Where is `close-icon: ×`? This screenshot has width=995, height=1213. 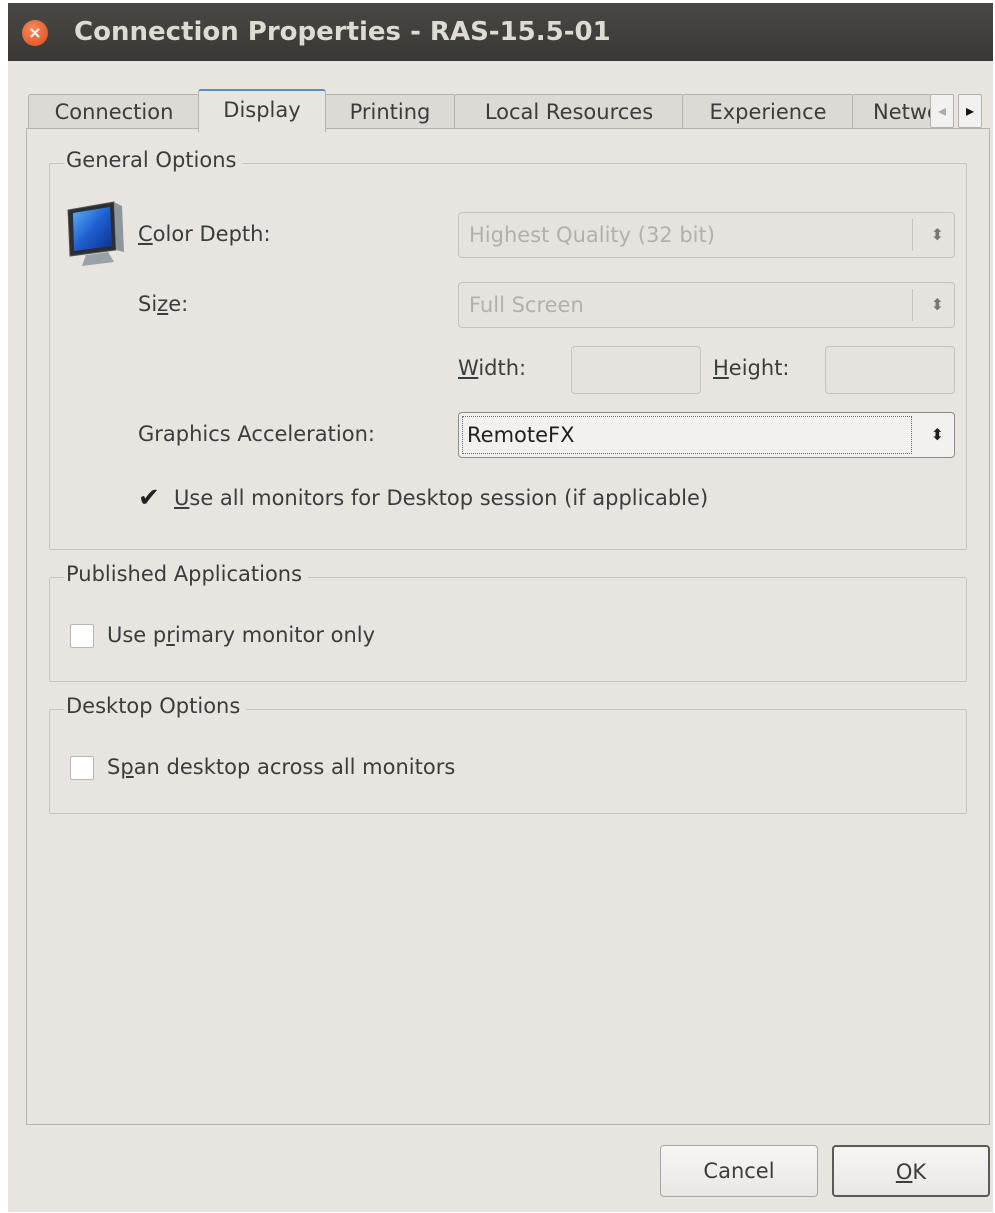 close-icon: × is located at coordinates (35, 33).